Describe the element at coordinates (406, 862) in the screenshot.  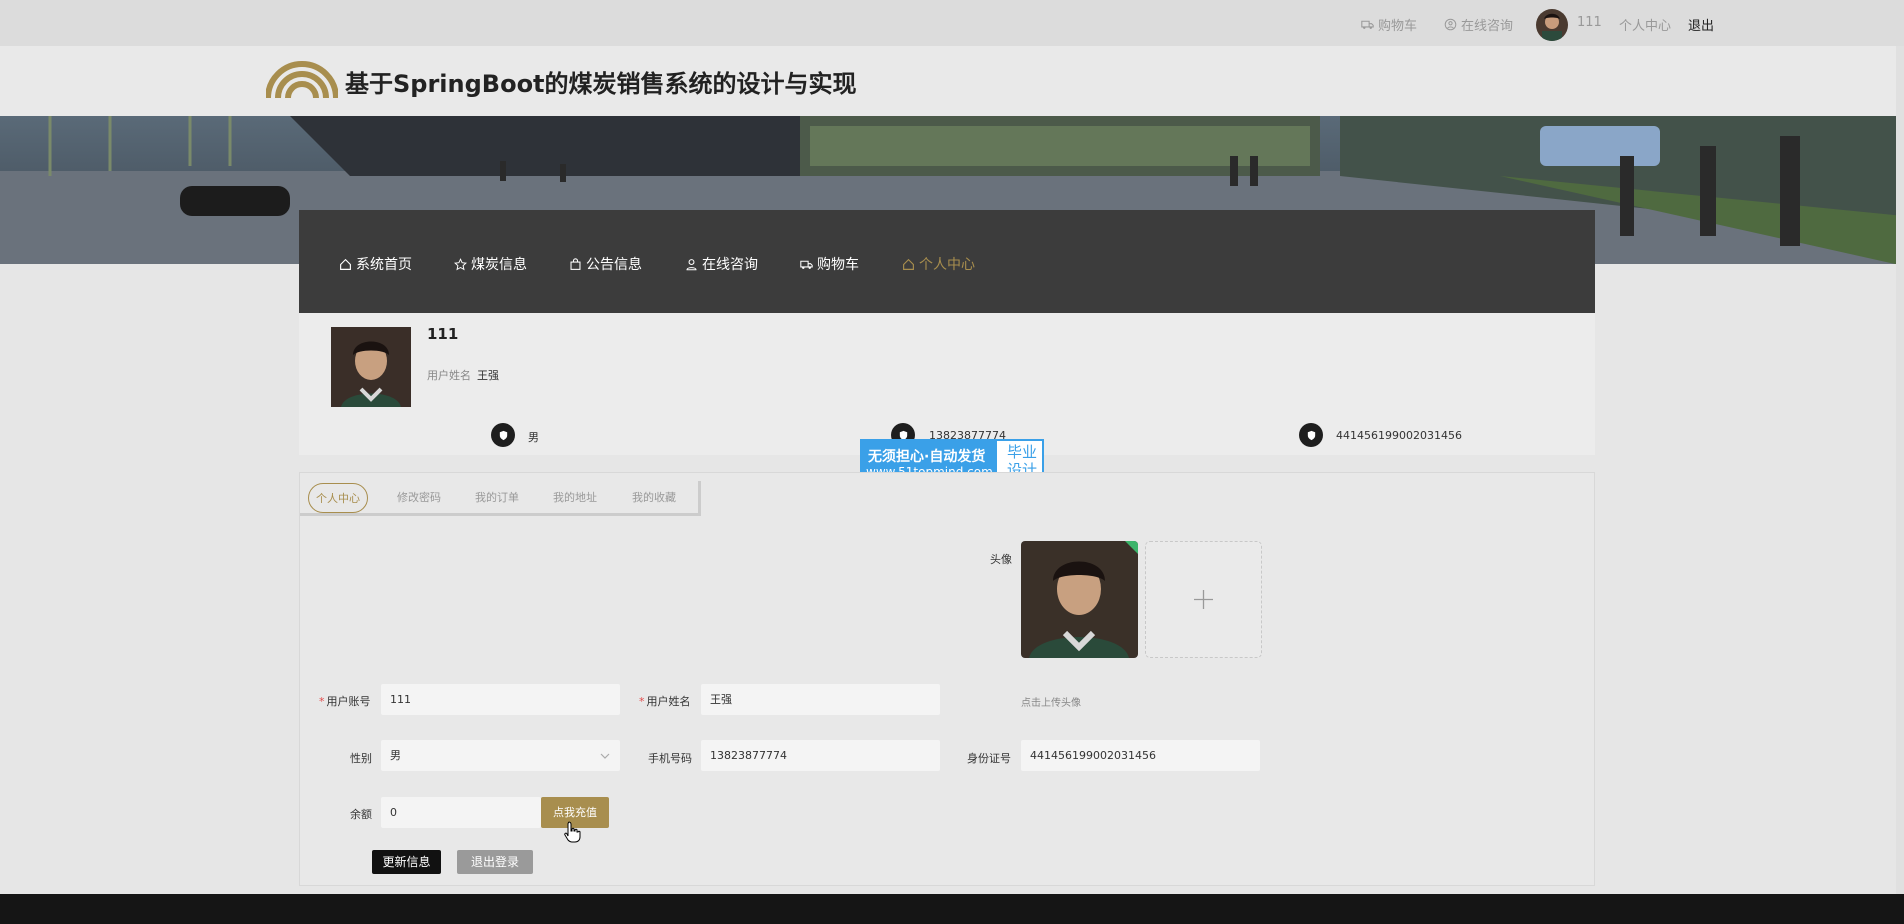
I see `update-info-button: 更新信息` at that location.